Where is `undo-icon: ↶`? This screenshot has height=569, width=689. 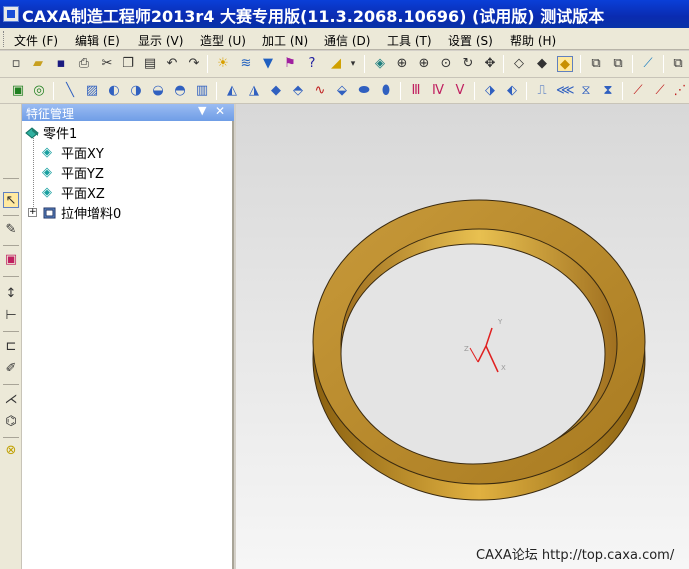
undo-icon: ↶ is located at coordinates (172, 64).